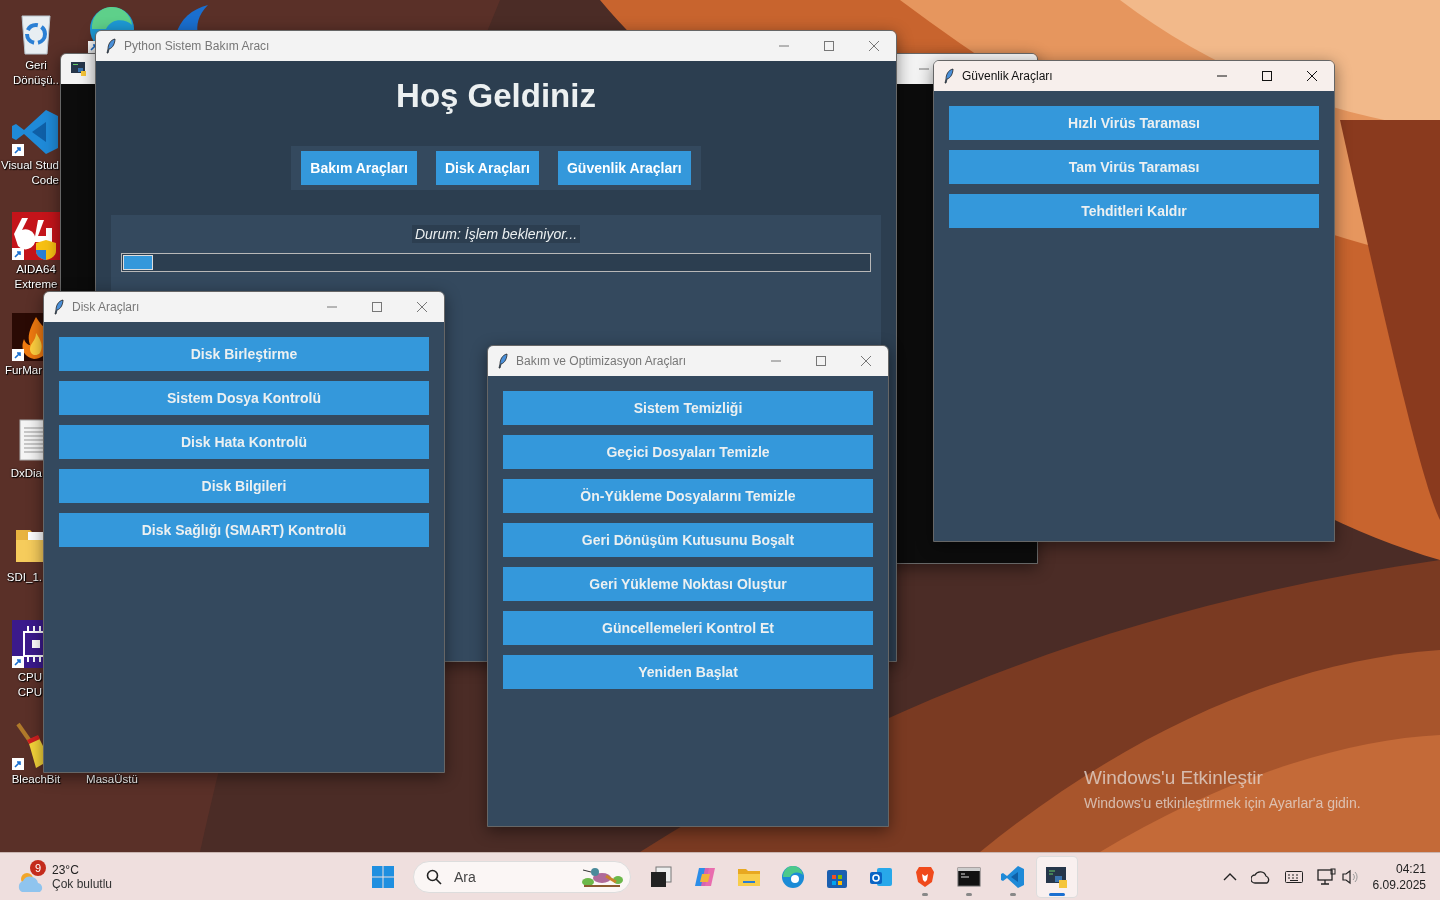 This screenshot has height=900, width=1440. I want to click on flame-icon, so click(27, 337).